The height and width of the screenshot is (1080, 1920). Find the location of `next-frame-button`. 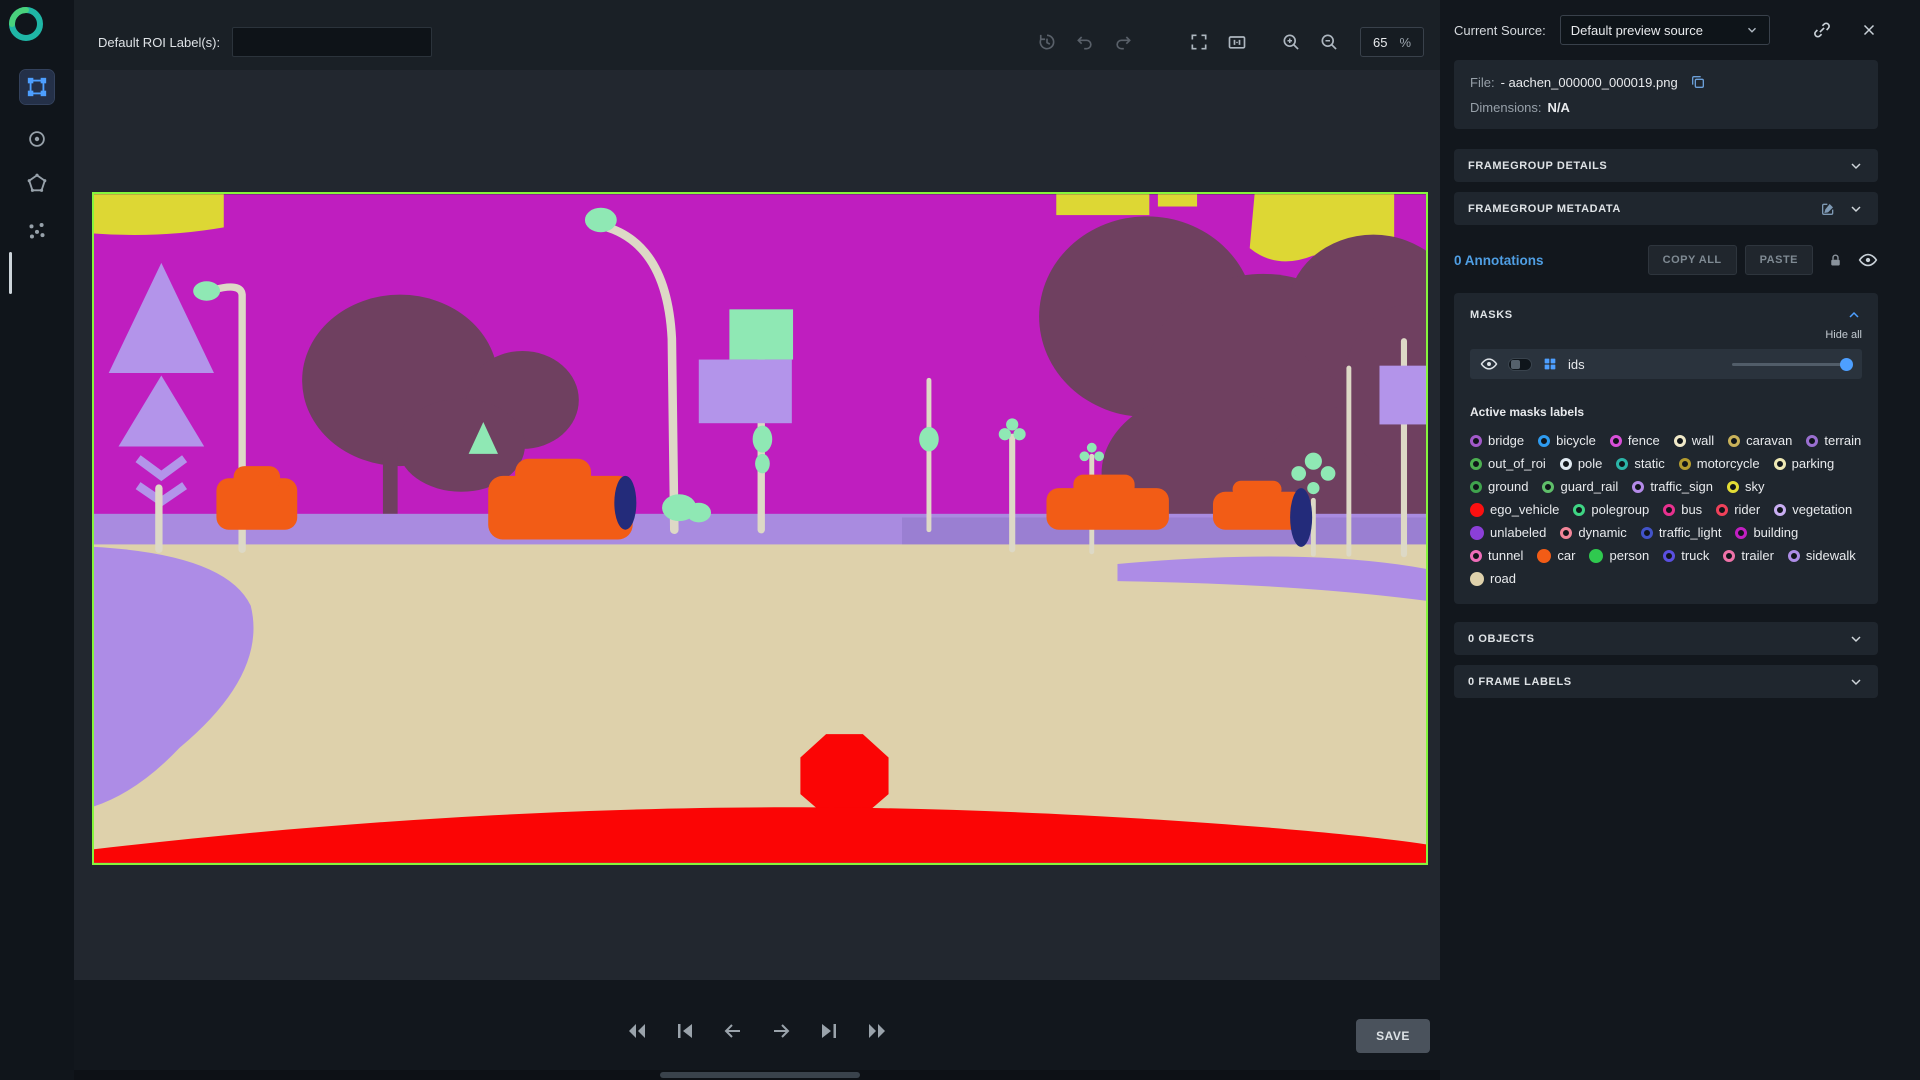

next-frame-button is located at coordinates (829, 1031).